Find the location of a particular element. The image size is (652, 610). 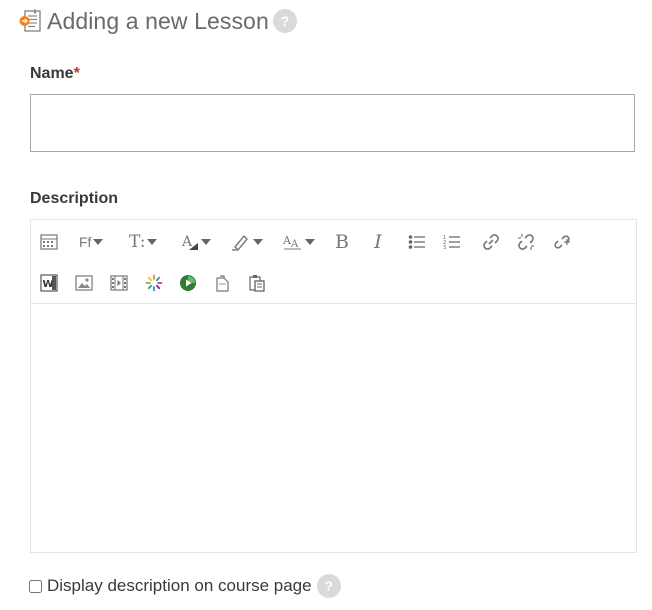

display-description-label: Display description on course page is located at coordinates (179, 586).